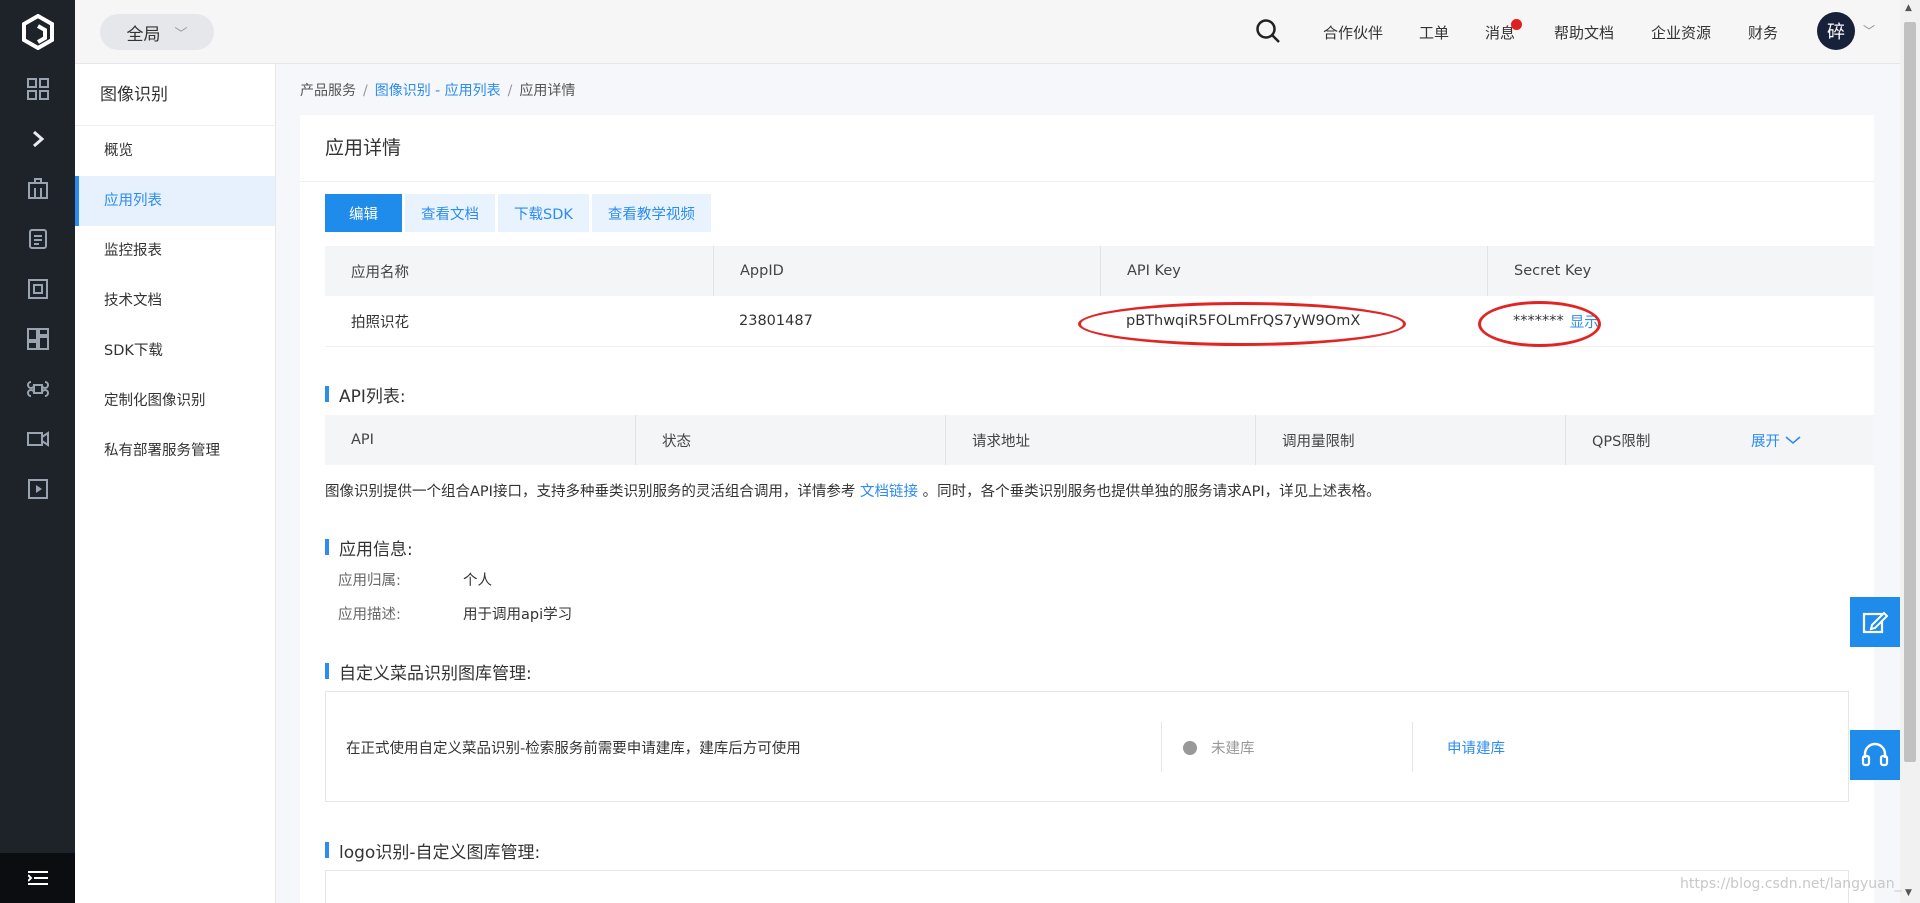 The image size is (1920, 903). I want to click on app-name-value: 拍照识花, so click(380, 322).